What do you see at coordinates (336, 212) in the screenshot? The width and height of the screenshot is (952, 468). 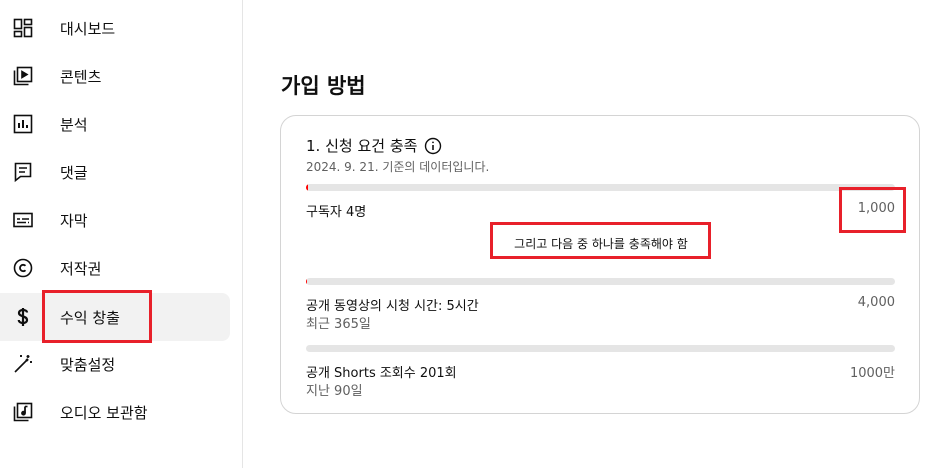 I see `subscribers-label: 구독자 4명` at bounding box center [336, 212].